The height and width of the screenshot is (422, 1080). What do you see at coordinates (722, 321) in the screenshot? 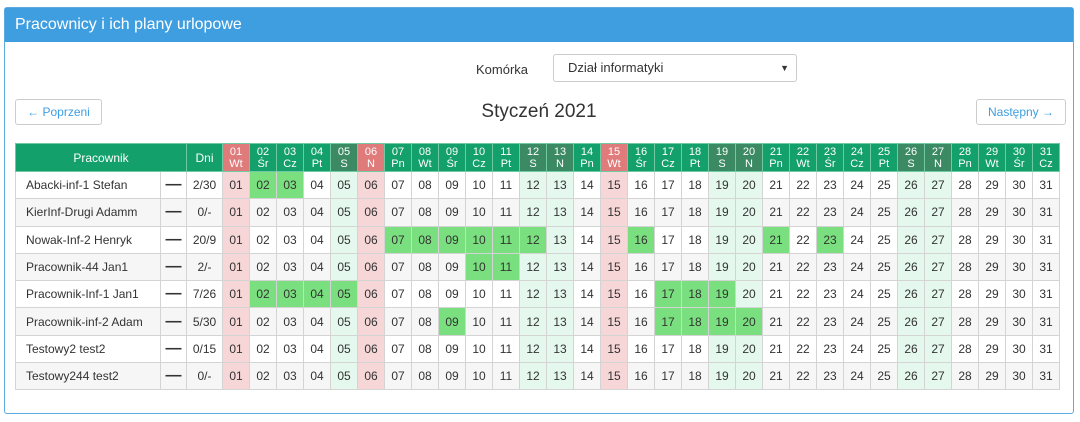
I see `vacation-day-cell: 19` at bounding box center [722, 321].